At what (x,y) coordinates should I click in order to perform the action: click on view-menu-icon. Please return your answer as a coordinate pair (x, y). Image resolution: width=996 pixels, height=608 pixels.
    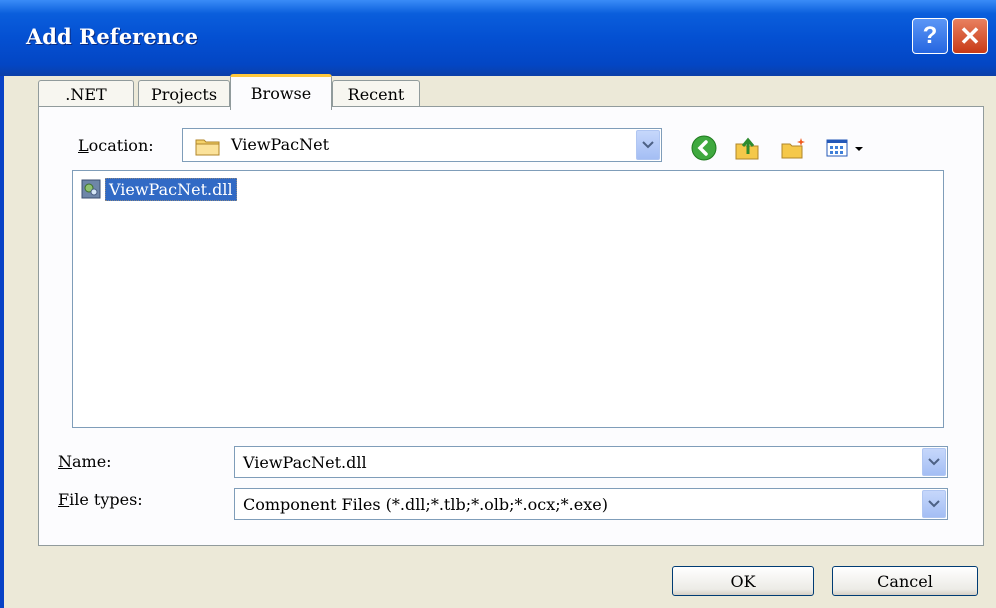
    Looking at the image, I should click on (837, 148).